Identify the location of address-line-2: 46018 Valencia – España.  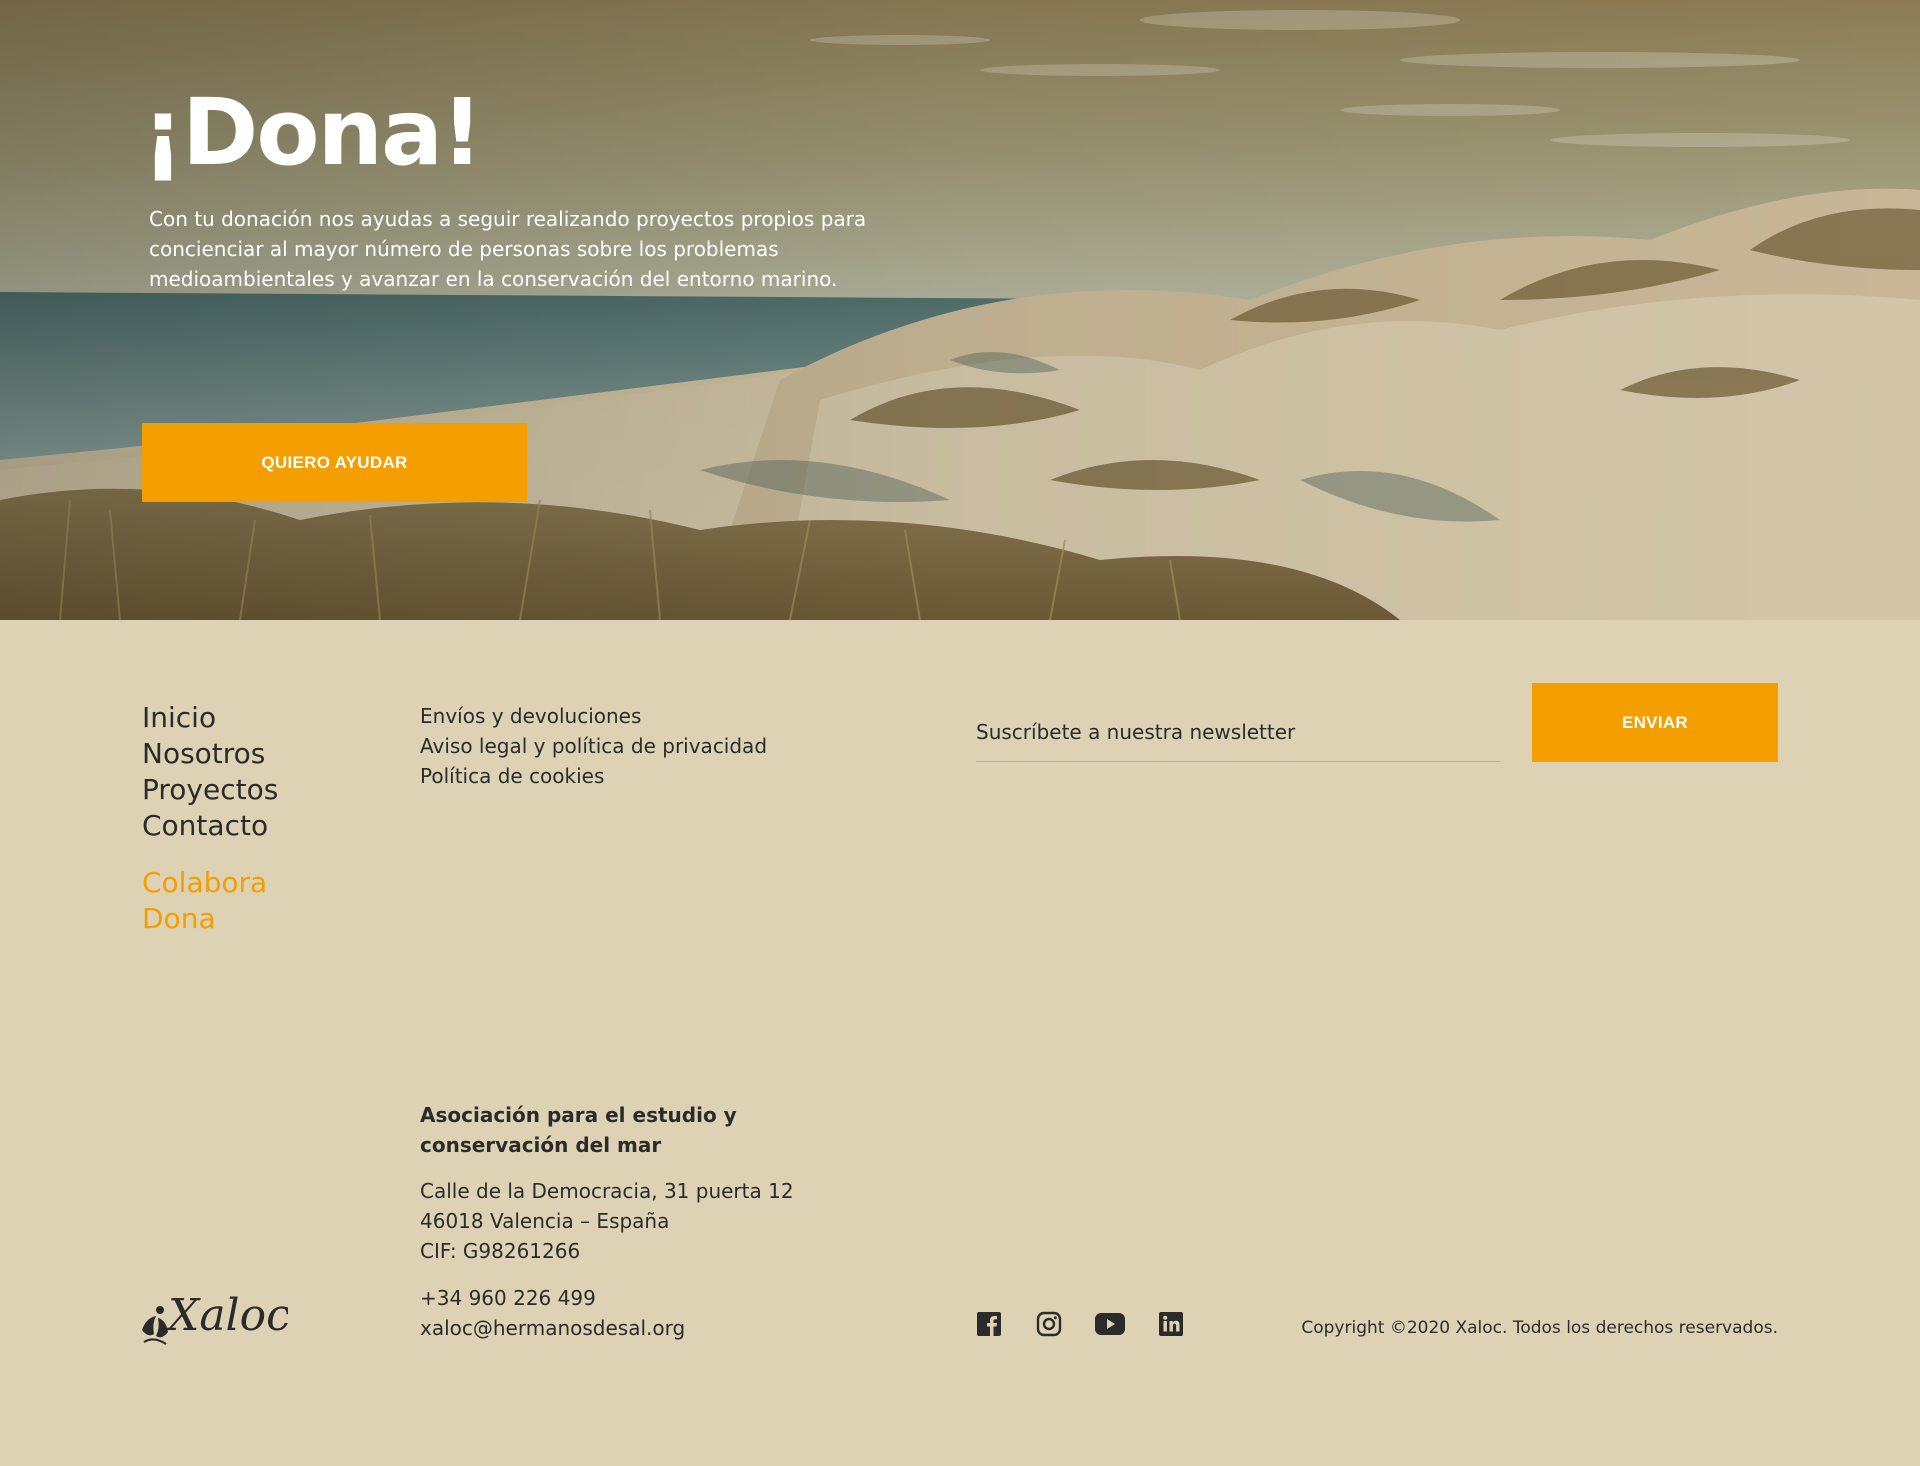
(545, 1221).